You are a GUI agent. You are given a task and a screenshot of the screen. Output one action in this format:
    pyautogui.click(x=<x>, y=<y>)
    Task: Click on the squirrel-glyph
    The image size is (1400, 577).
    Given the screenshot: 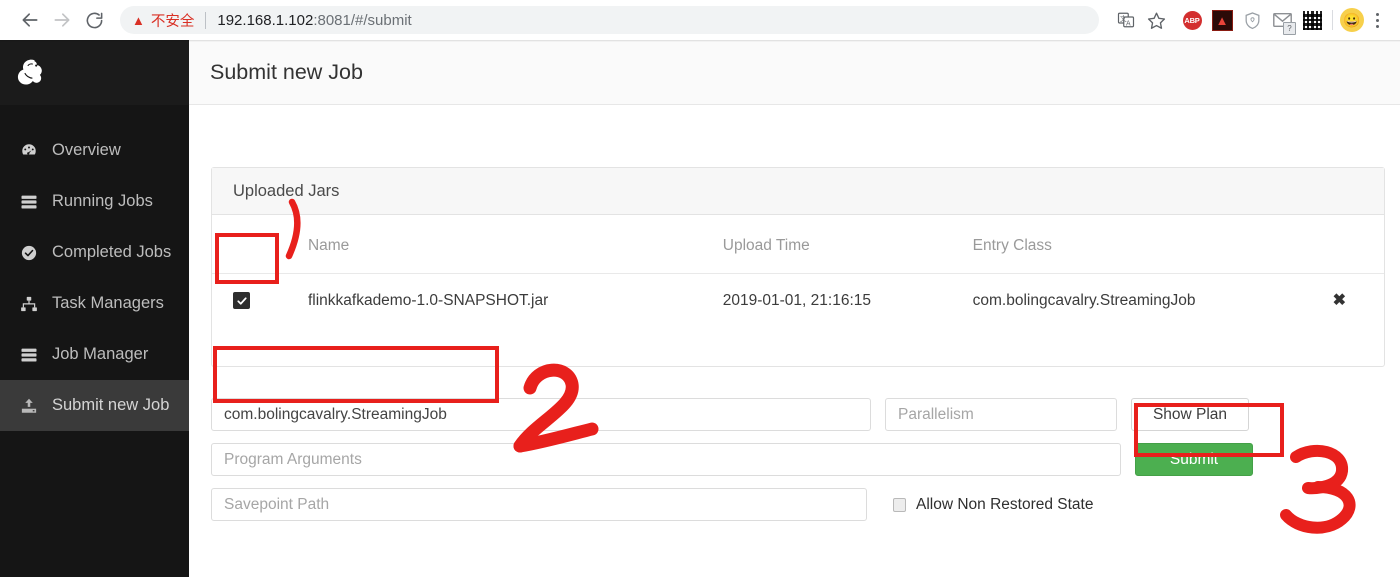 What is the action you would take?
    pyautogui.click(x=29, y=72)
    